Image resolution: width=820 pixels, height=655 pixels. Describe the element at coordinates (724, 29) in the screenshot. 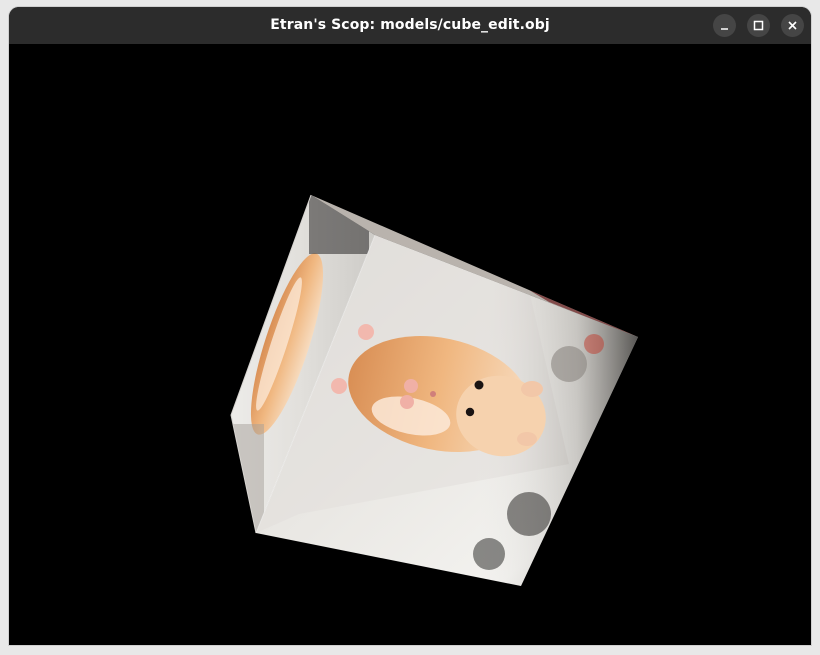

I see `minimize-icon` at that location.